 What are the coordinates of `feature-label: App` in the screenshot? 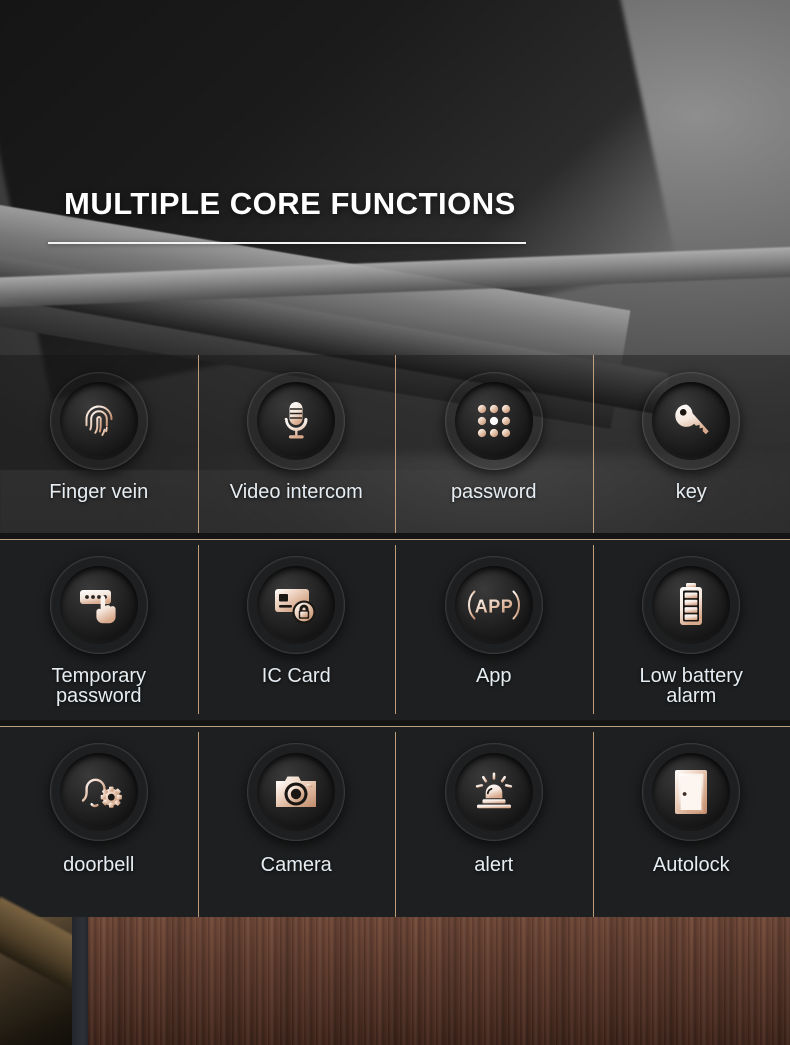 It's located at (493, 676).